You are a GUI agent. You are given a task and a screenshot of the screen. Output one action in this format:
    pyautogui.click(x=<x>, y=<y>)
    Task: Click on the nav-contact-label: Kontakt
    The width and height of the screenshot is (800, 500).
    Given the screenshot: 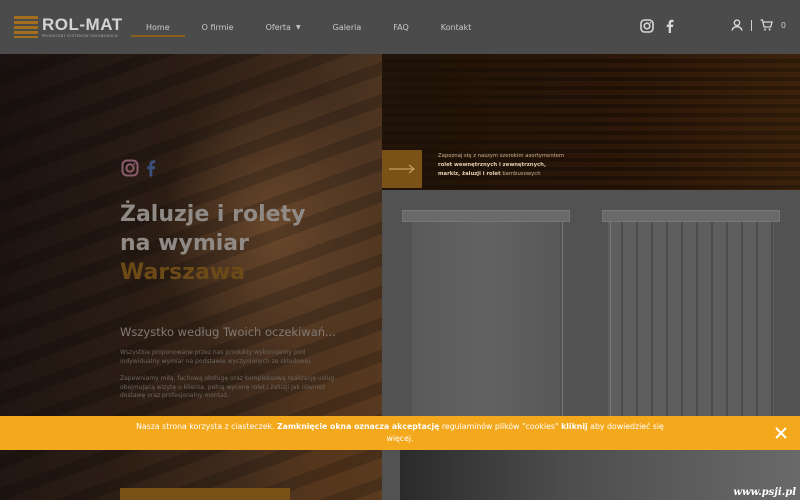 What is the action you would take?
    pyautogui.click(x=456, y=27)
    